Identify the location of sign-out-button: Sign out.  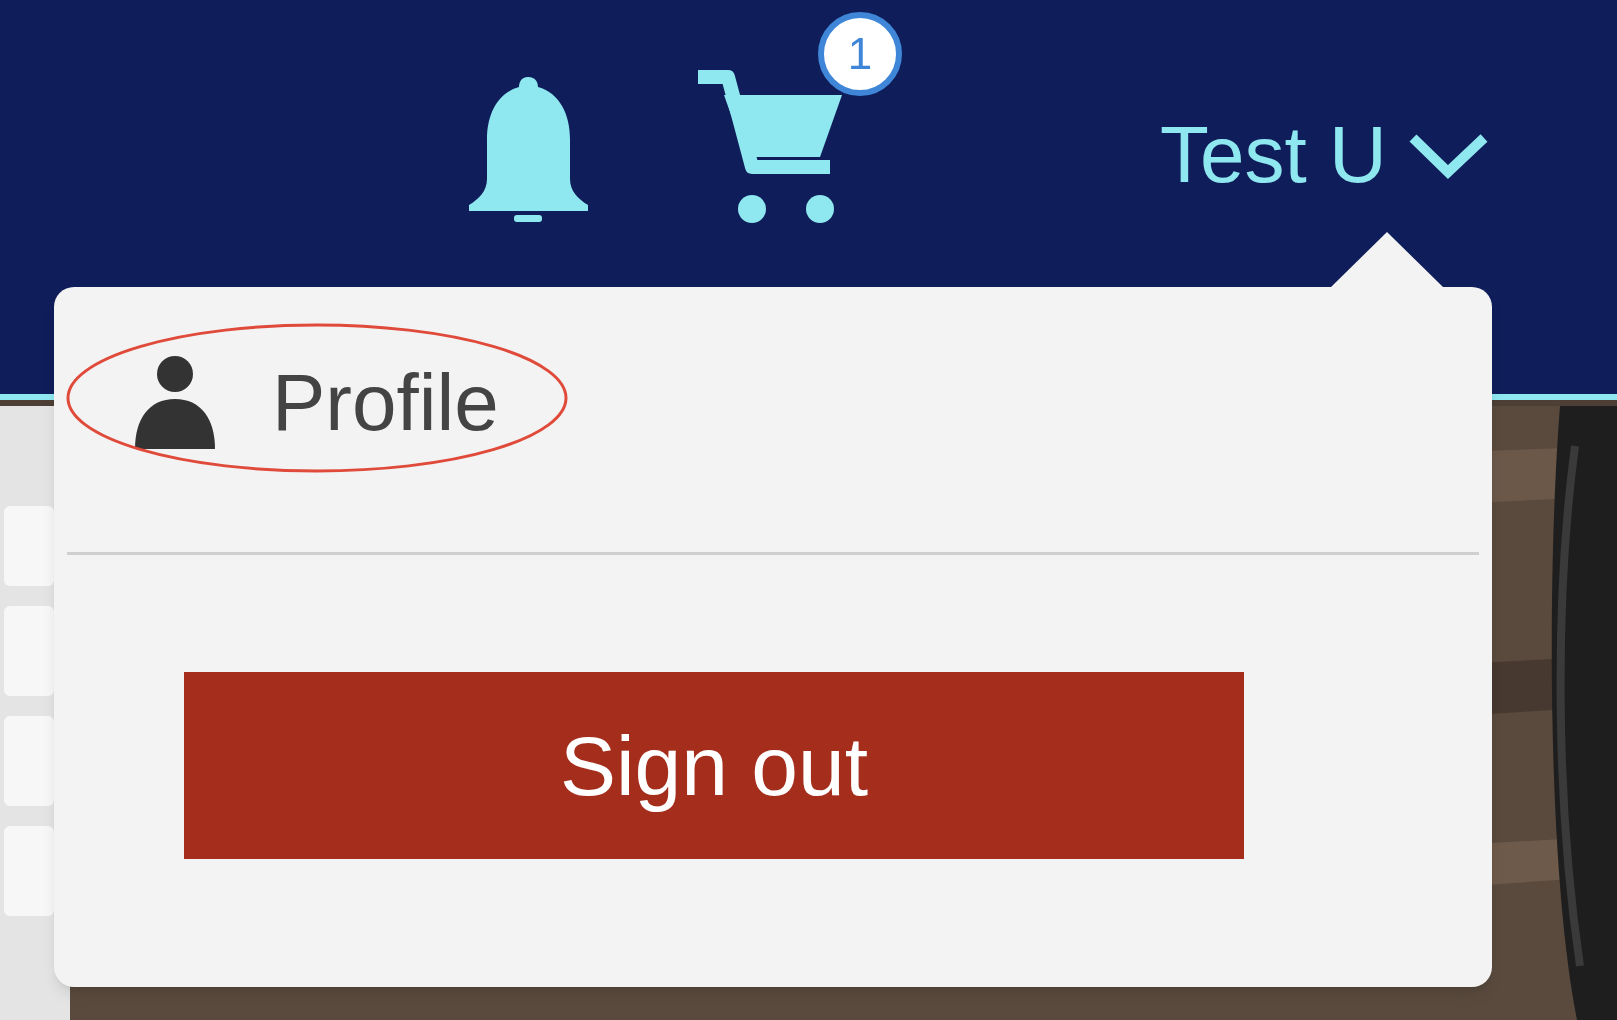
(714, 765).